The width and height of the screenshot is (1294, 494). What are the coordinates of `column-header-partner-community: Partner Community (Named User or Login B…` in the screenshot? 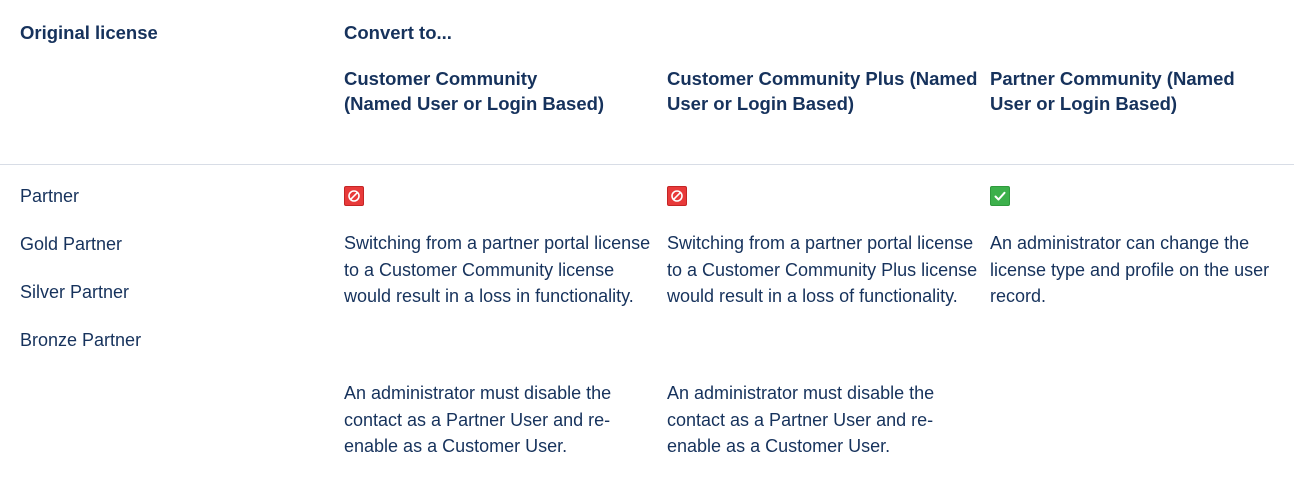 It's located at (1112, 91).